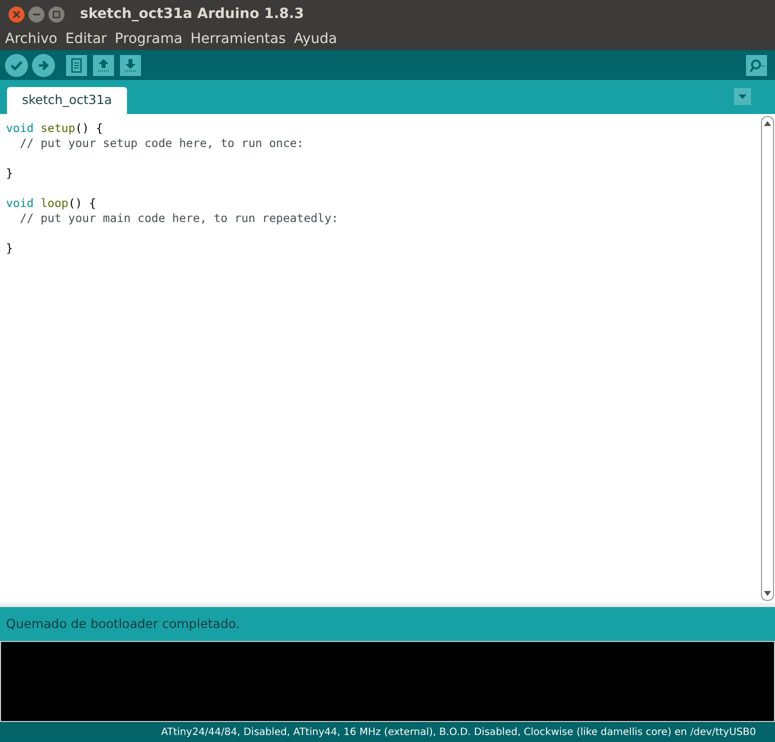  Describe the element at coordinates (86, 39) in the screenshot. I see `menu-item: Editar` at that location.